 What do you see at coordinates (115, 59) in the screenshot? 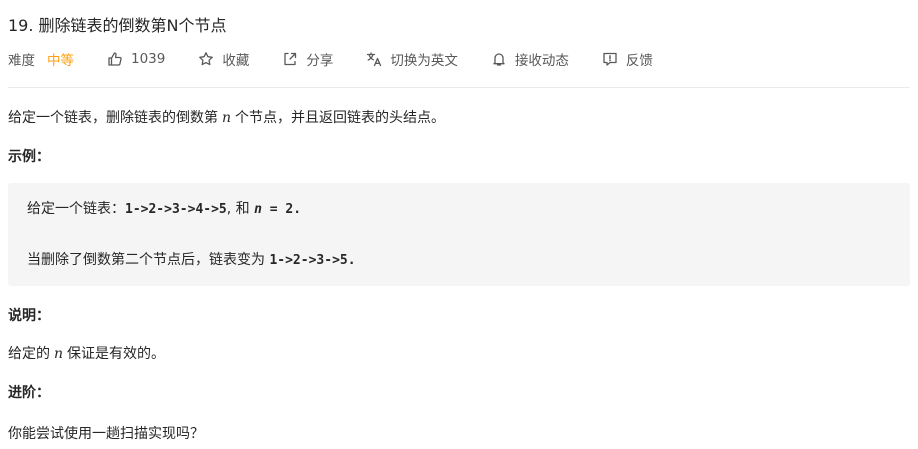
I see `thumbs-up-icon` at bounding box center [115, 59].